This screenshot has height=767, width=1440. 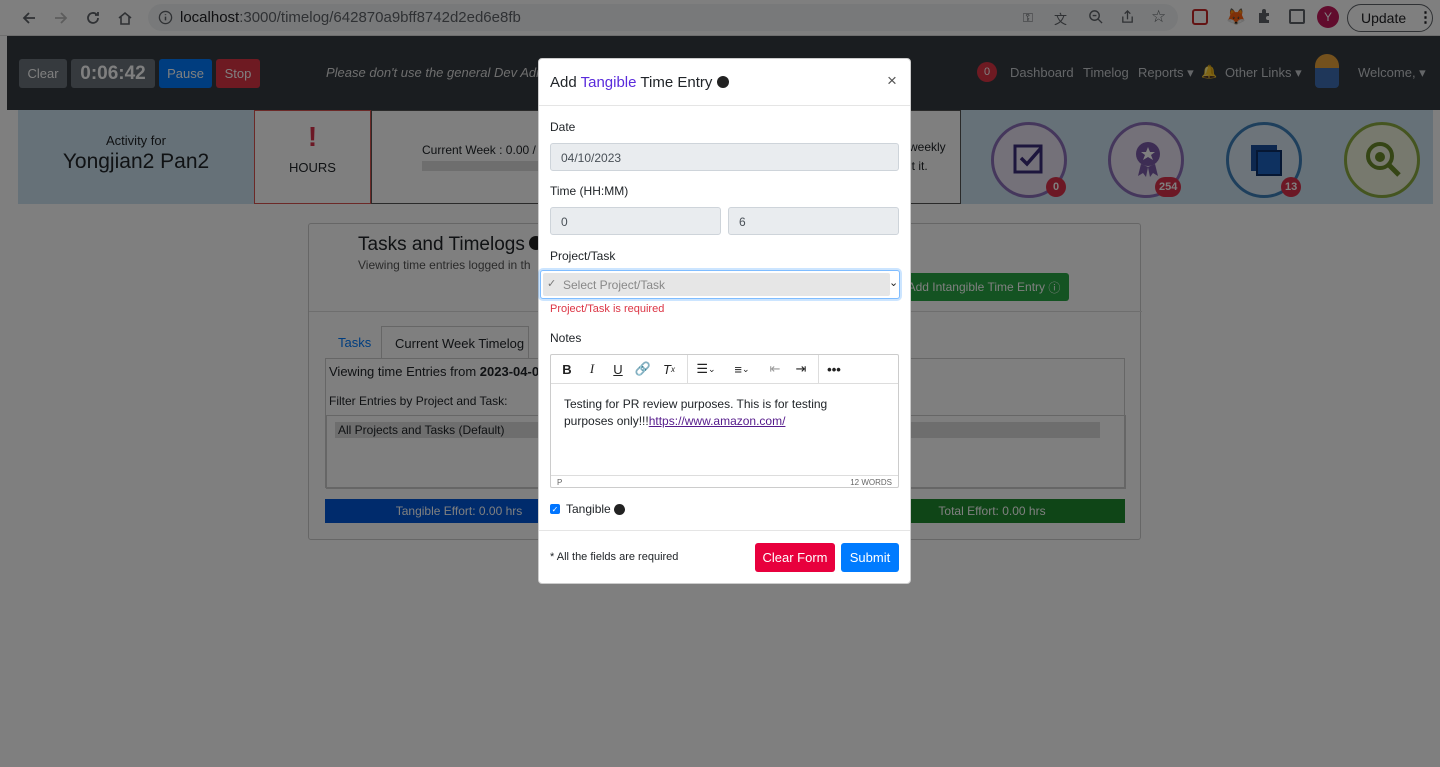 I want to click on more-icon: •••, so click(x=834, y=369).